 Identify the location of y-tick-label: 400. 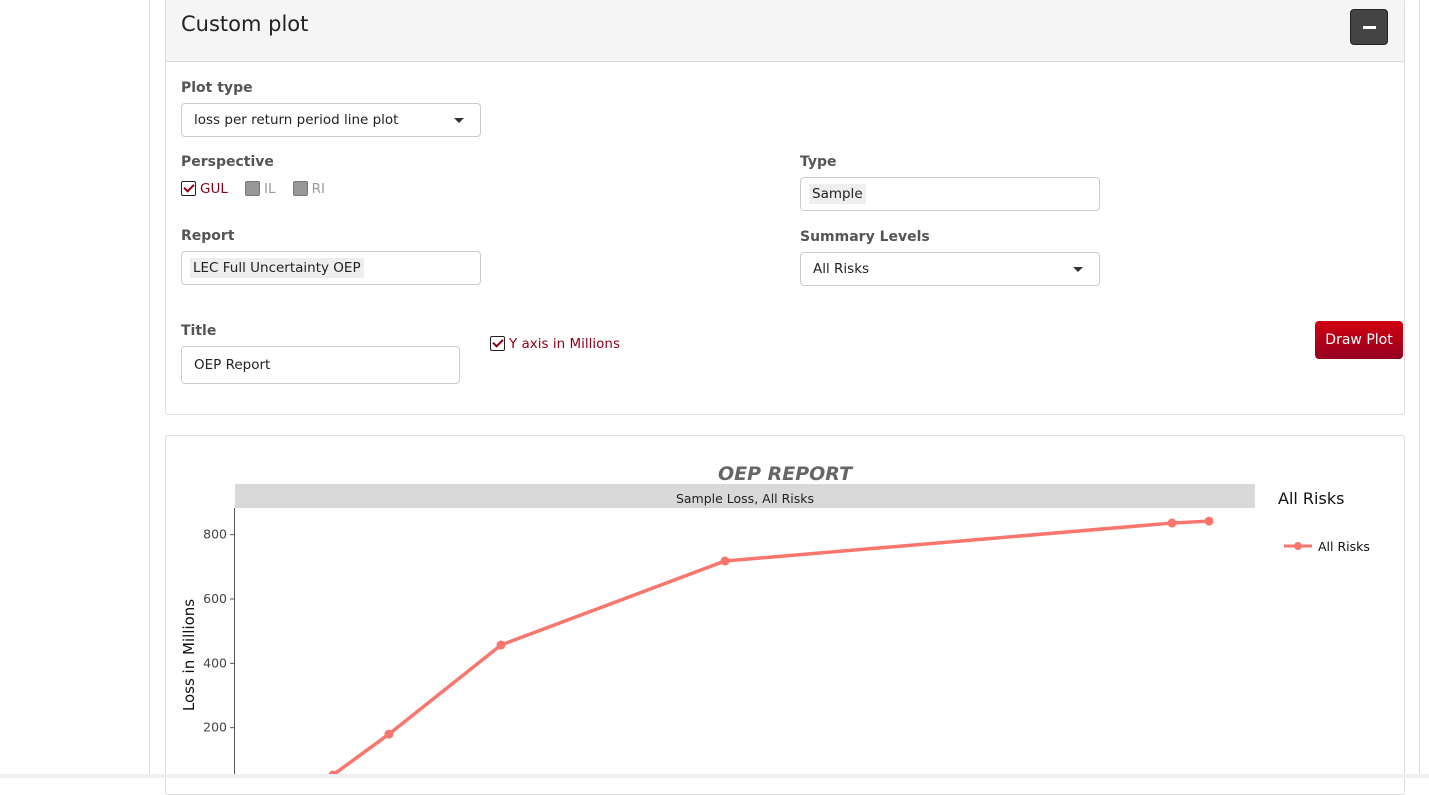
(215, 662).